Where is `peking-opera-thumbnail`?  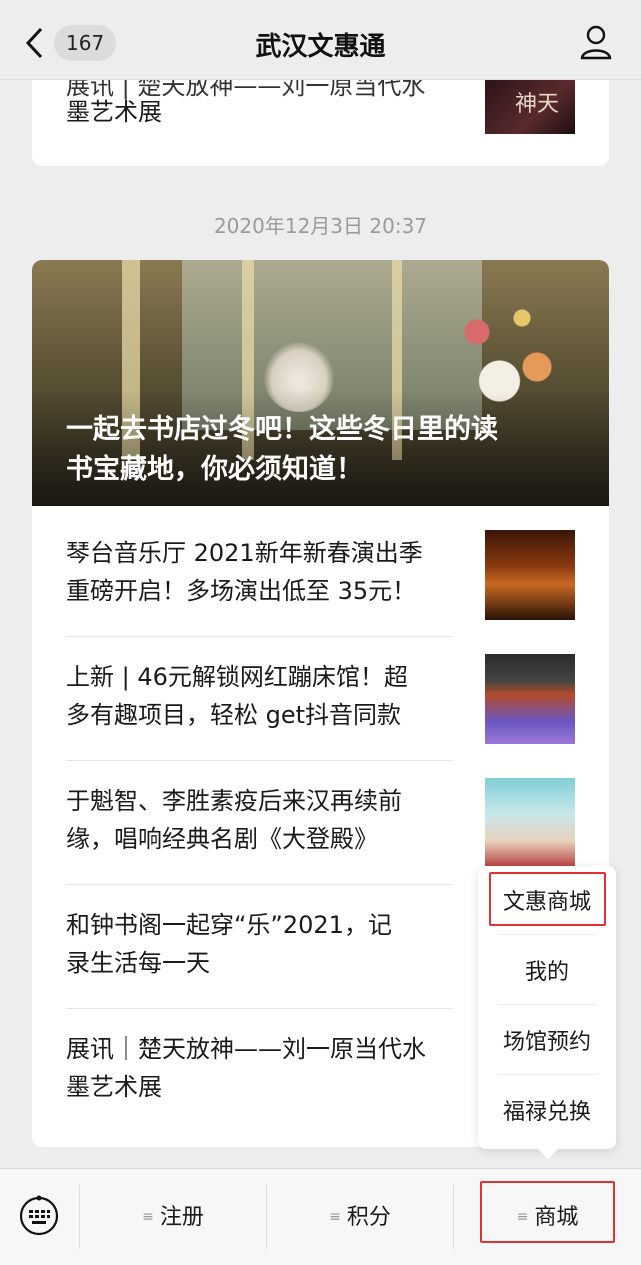
peking-opera-thumbnail is located at coordinates (530, 823).